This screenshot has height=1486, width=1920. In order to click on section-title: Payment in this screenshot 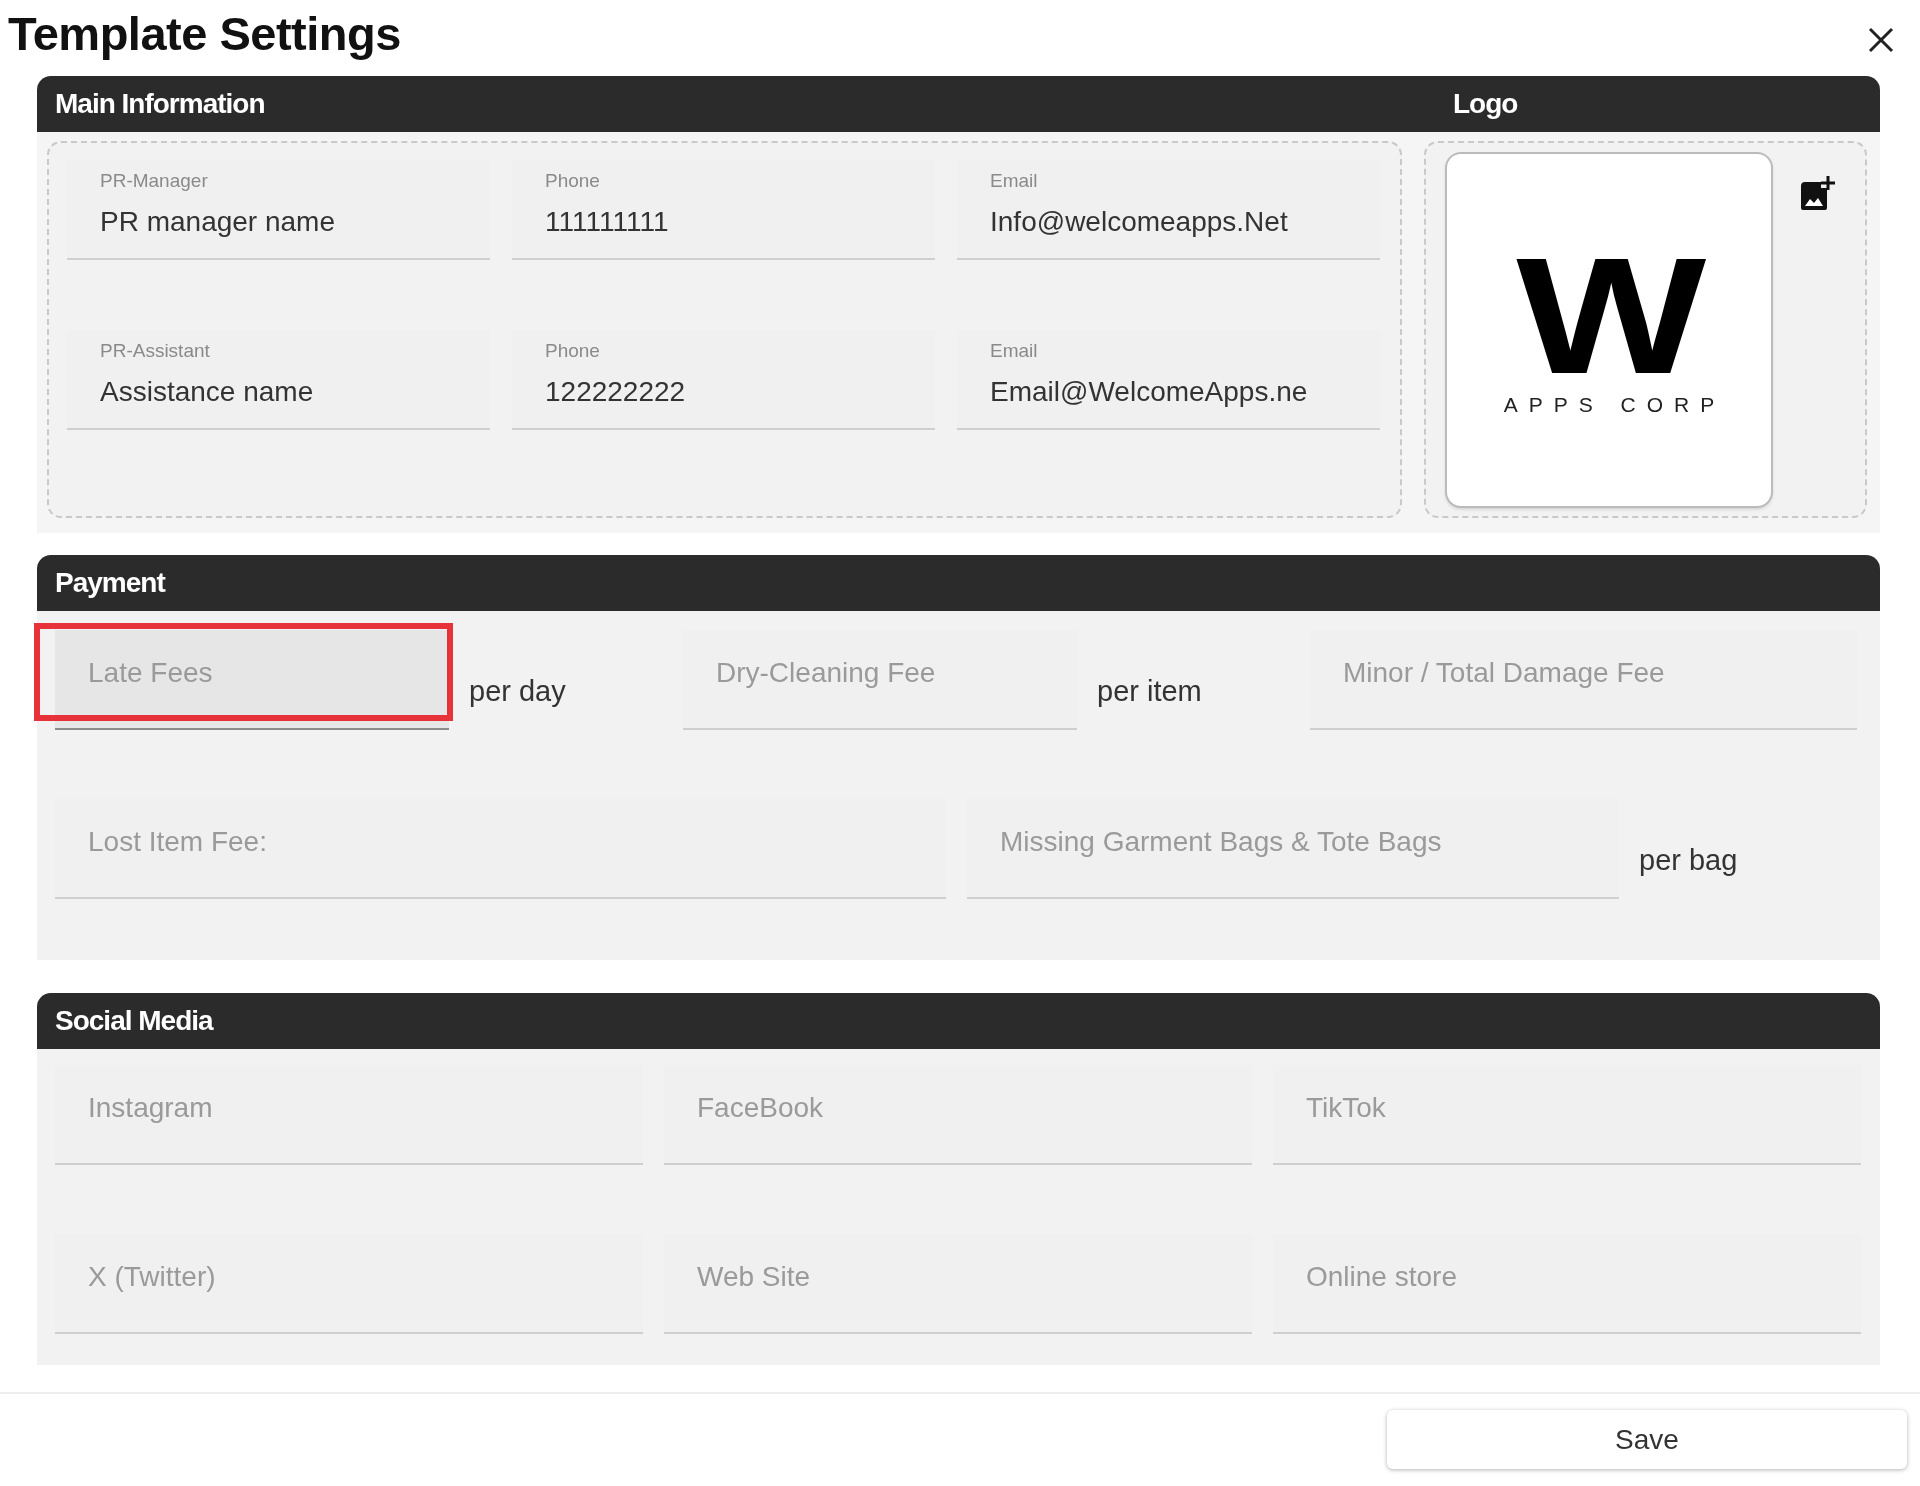, I will do `click(110, 583)`.